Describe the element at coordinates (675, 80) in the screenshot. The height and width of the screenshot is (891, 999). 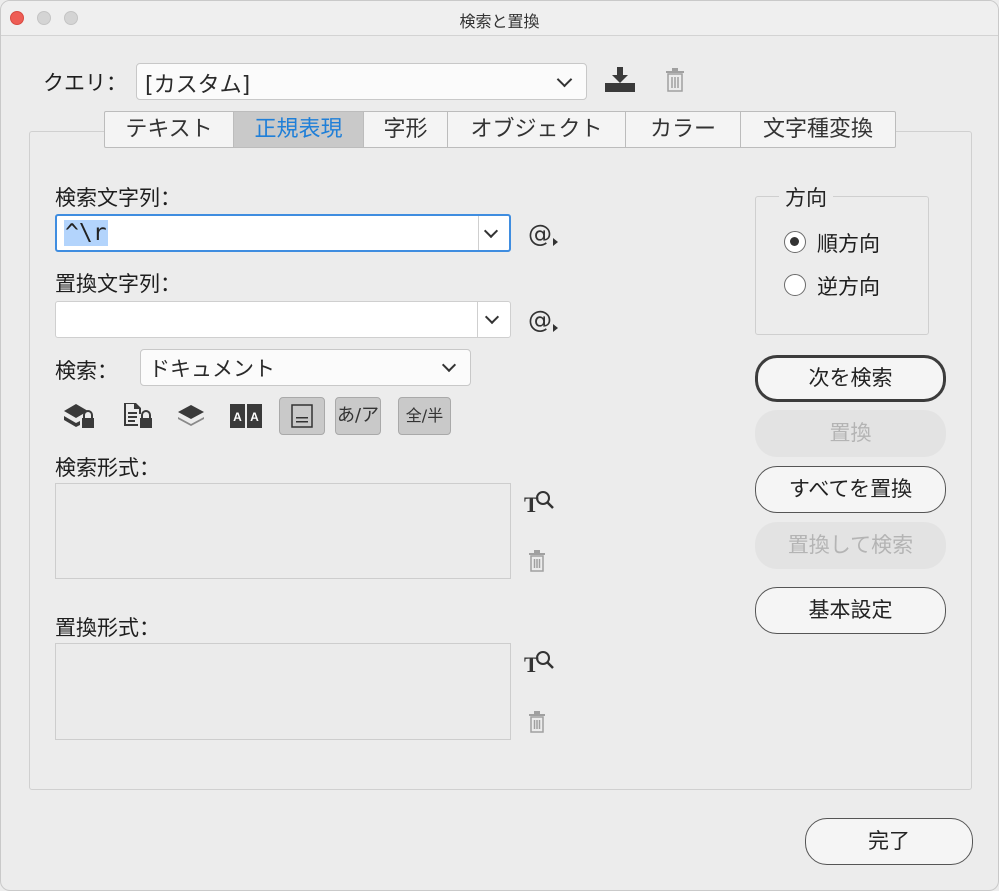
I see `delete-query-icon` at that location.